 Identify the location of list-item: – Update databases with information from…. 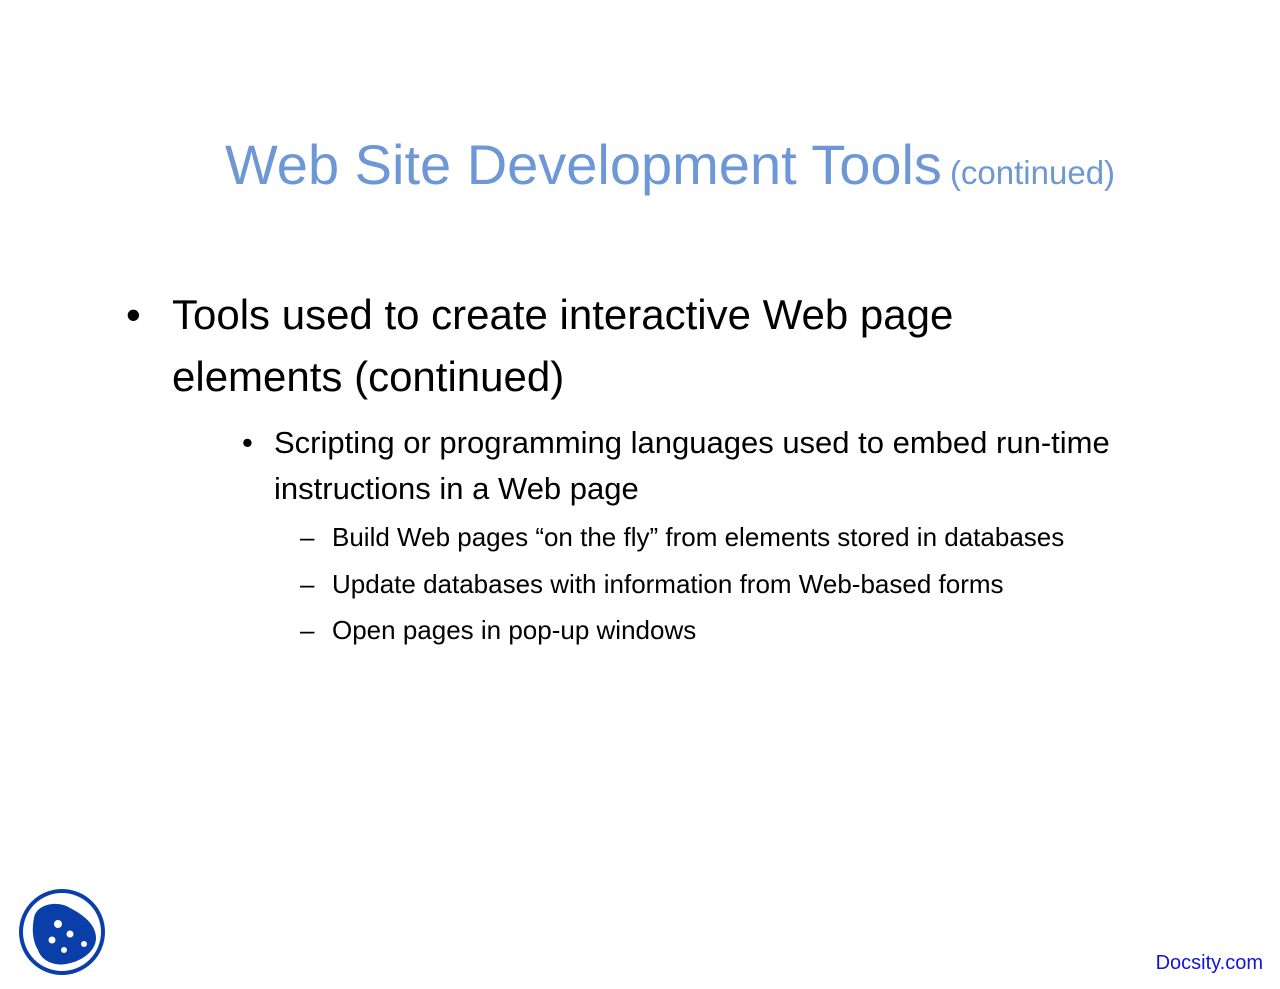
(780, 588).